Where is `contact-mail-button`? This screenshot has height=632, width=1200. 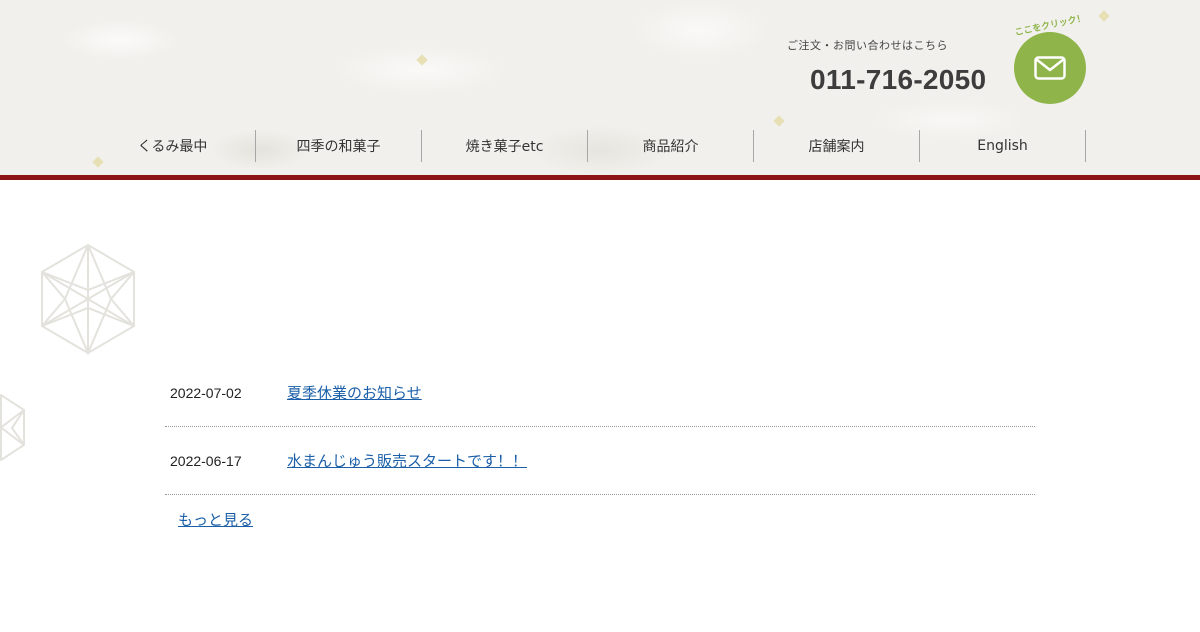 contact-mail-button is located at coordinates (1050, 68).